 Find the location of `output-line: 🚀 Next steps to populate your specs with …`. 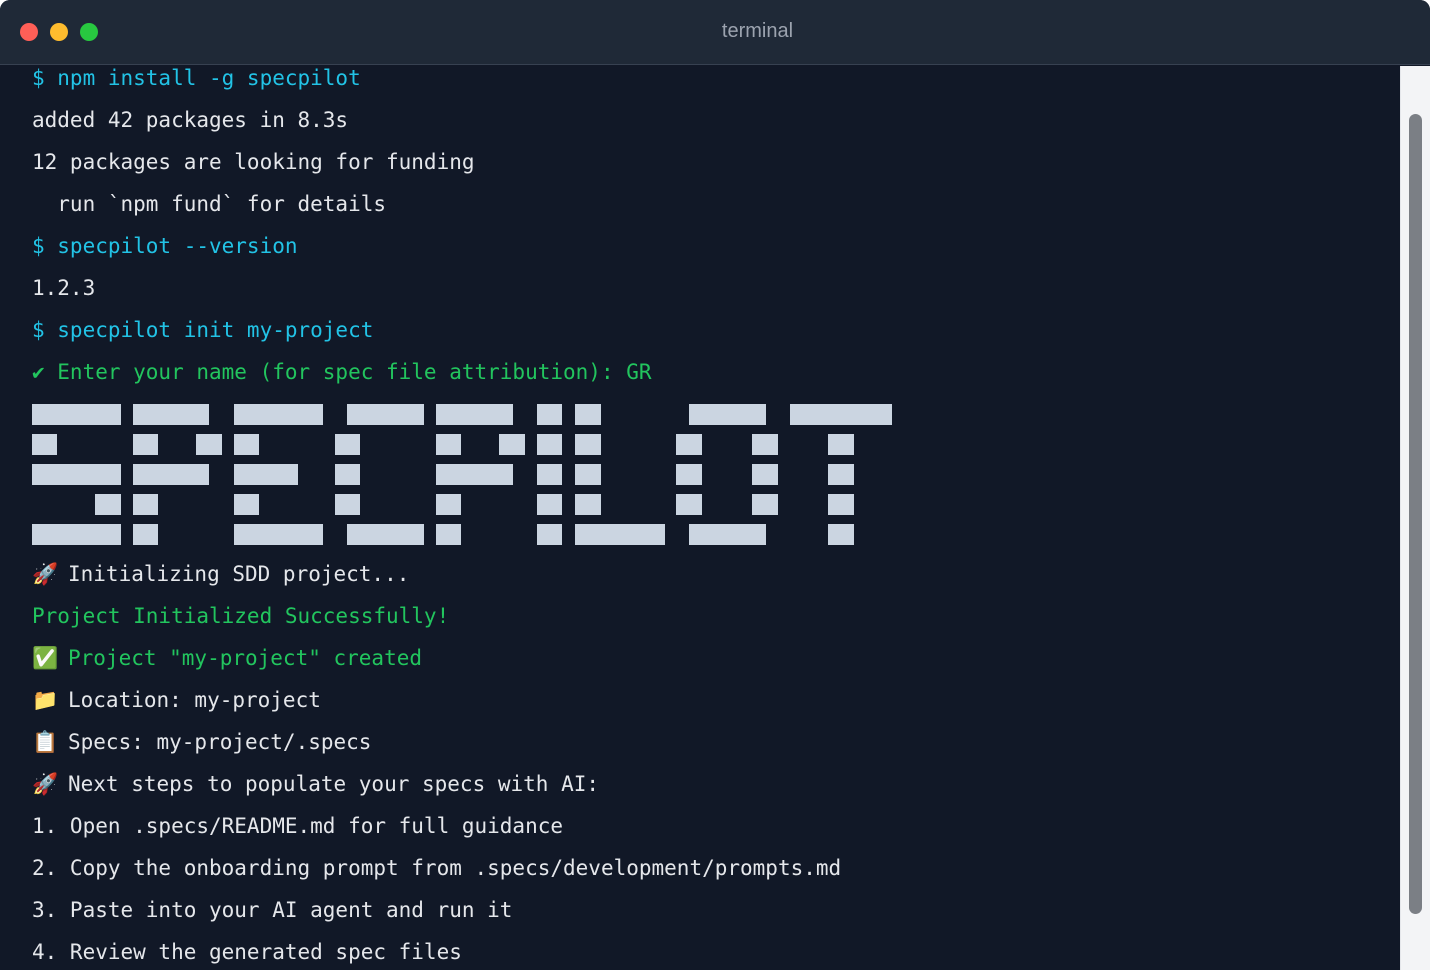

output-line: 🚀 Next steps to populate your specs with … is located at coordinates (316, 784).